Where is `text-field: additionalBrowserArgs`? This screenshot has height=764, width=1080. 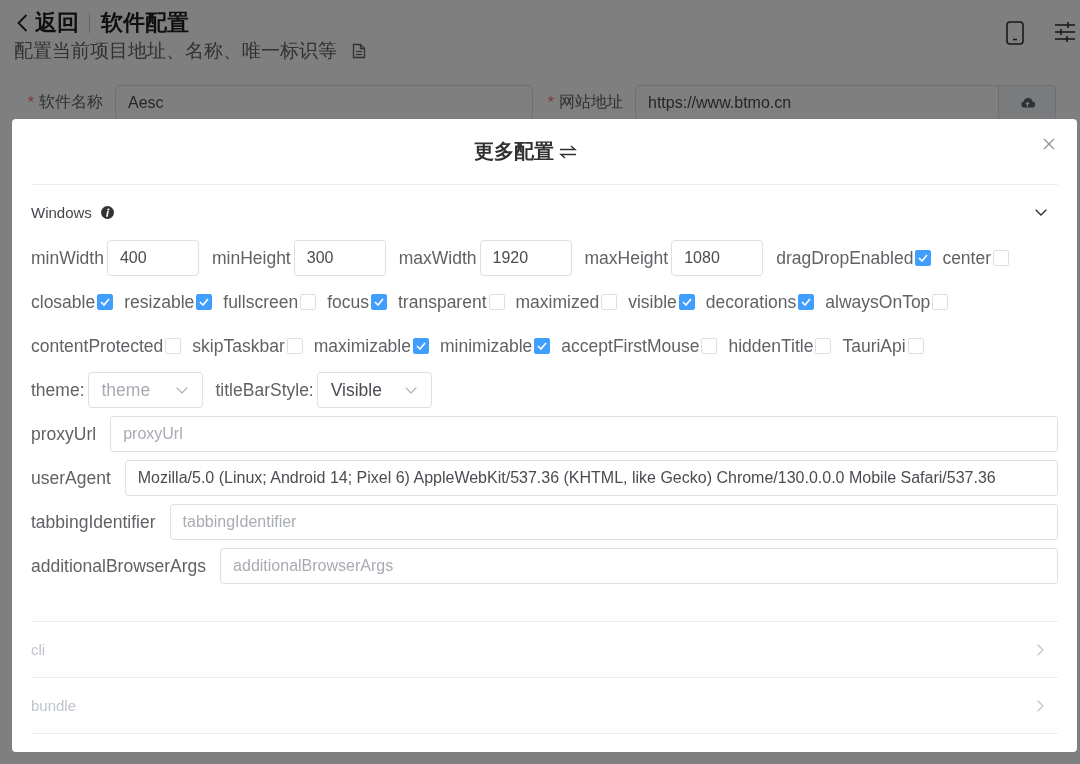 text-field: additionalBrowserArgs is located at coordinates (639, 566).